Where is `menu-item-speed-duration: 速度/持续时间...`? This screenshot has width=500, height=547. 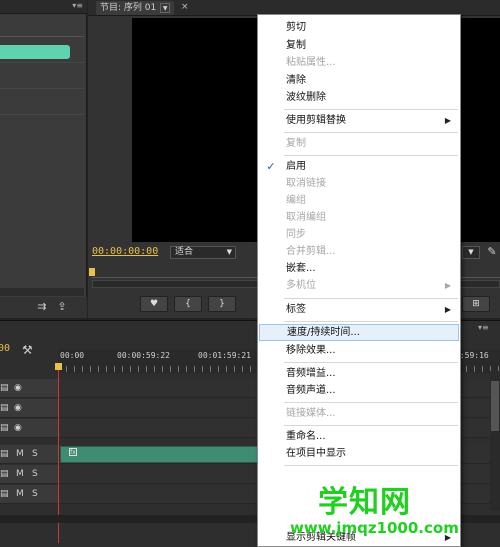
menu-item-speed-duration: 速度/持续时间... is located at coordinates (359, 332).